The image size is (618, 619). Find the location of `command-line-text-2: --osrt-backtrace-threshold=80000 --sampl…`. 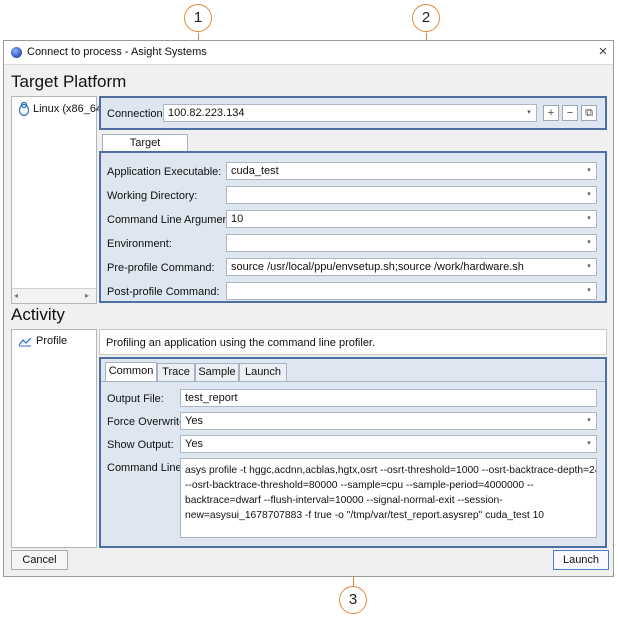

command-line-text-2: --osrt-backtrace-threshold=80000 --sampl… is located at coordinates (359, 485).